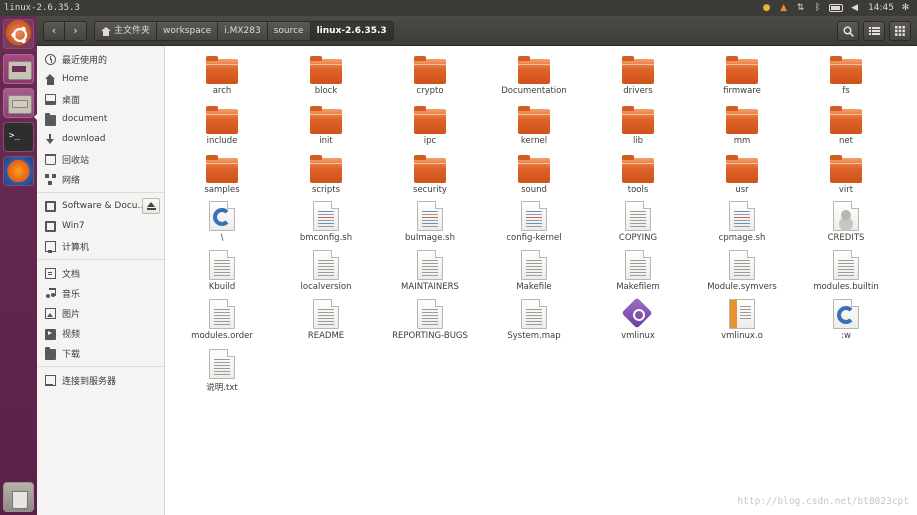 The height and width of the screenshot is (515, 917). What do you see at coordinates (430, 320) in the screenshot?
I see `file-item: REPORTING-BUGS` at bounding box center [430, 320].